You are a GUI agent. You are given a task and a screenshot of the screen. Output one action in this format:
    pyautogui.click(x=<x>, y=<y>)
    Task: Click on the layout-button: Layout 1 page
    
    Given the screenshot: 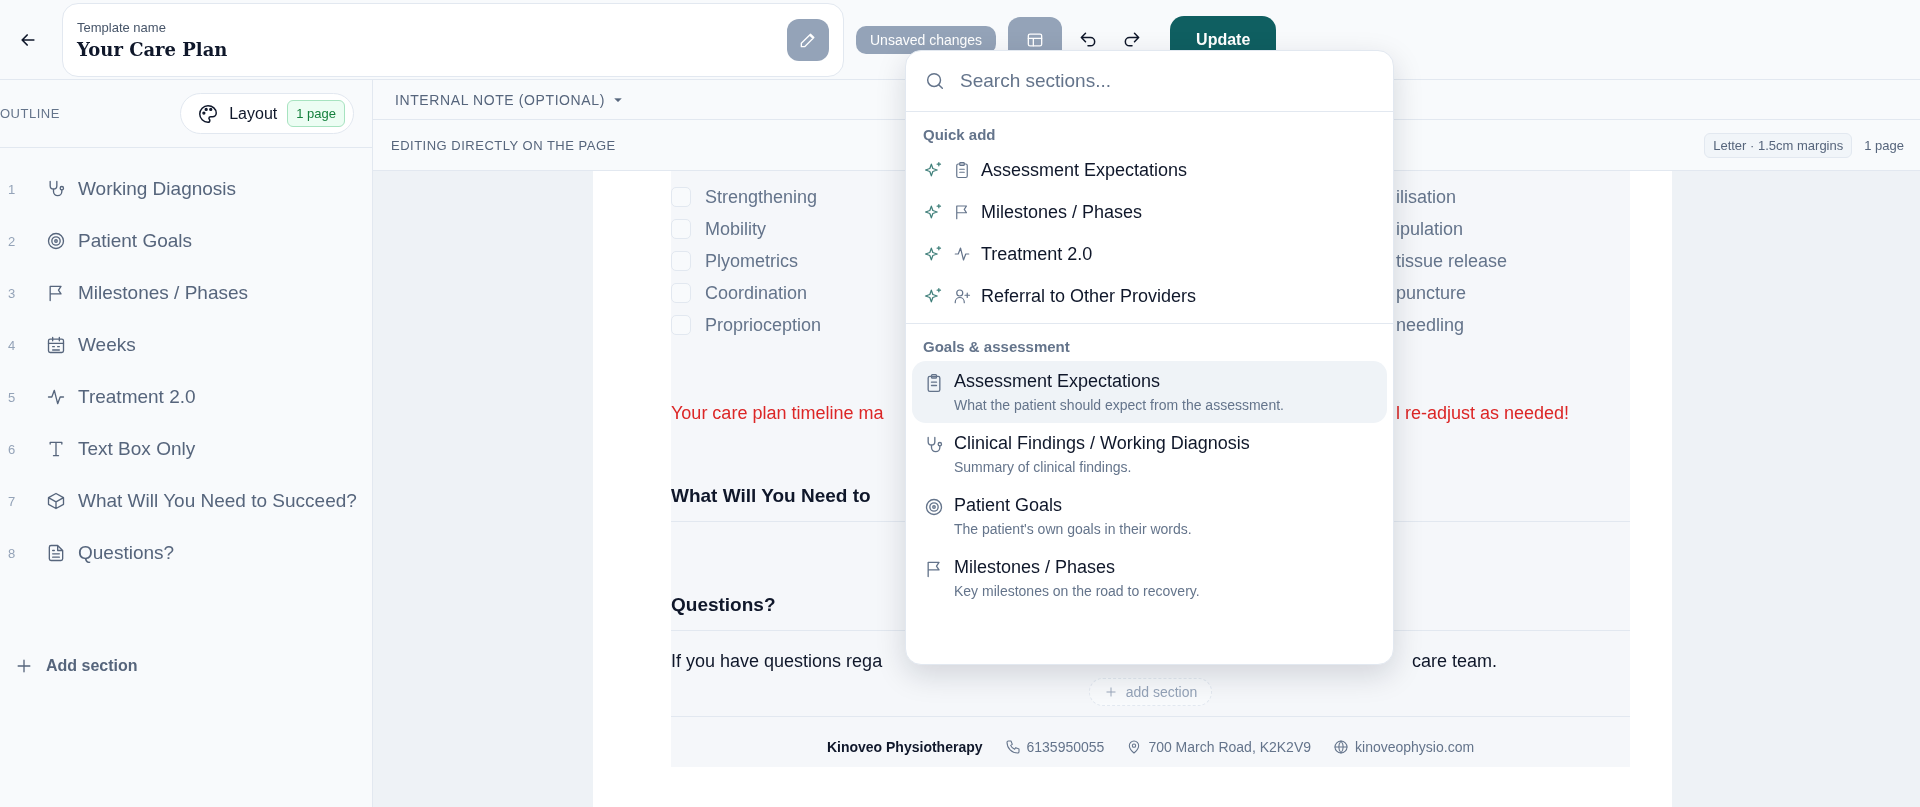 What is the action you would take?
    pyautogui.click(x=267, y=113)
    